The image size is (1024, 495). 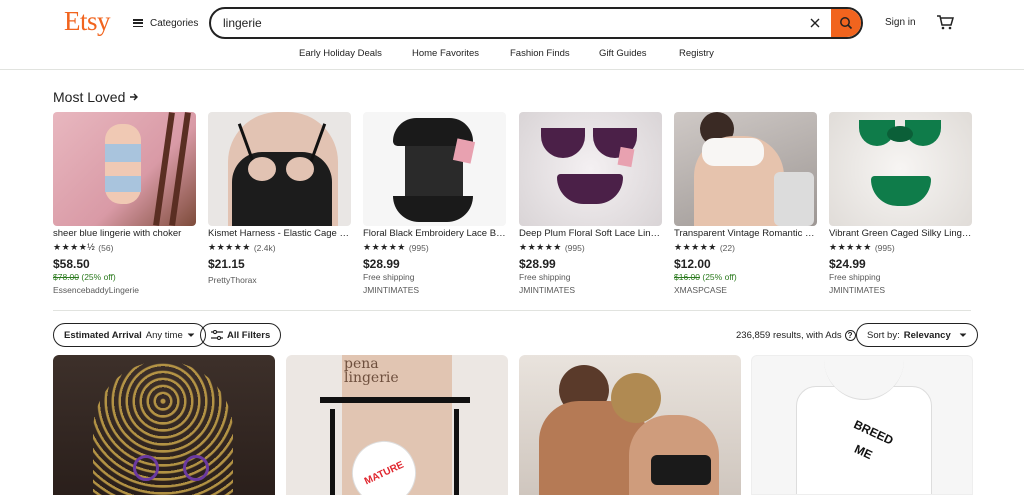 What do you see at coordinates (217, 335) in the screenshot?
I see `filter-icon` at bounding box center [217, 335].